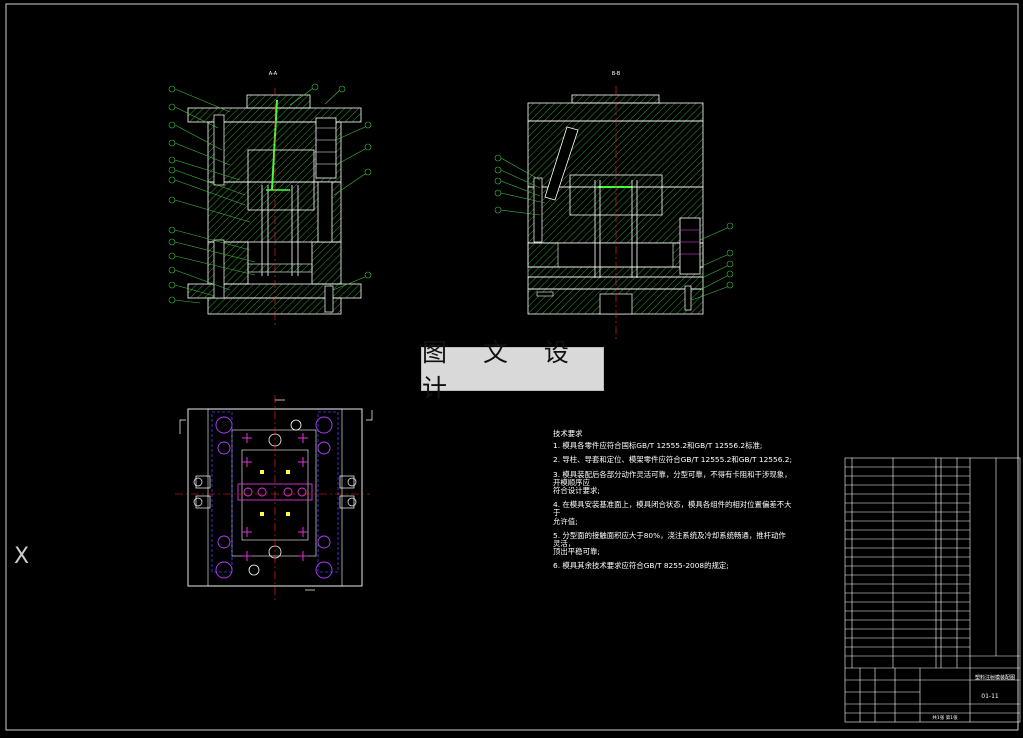 The height and width of the screenshot is (738, 1023). Describe the element at coordinates (990, 696) in the screenshot. I see `drawing-number: 01-11` at that location.